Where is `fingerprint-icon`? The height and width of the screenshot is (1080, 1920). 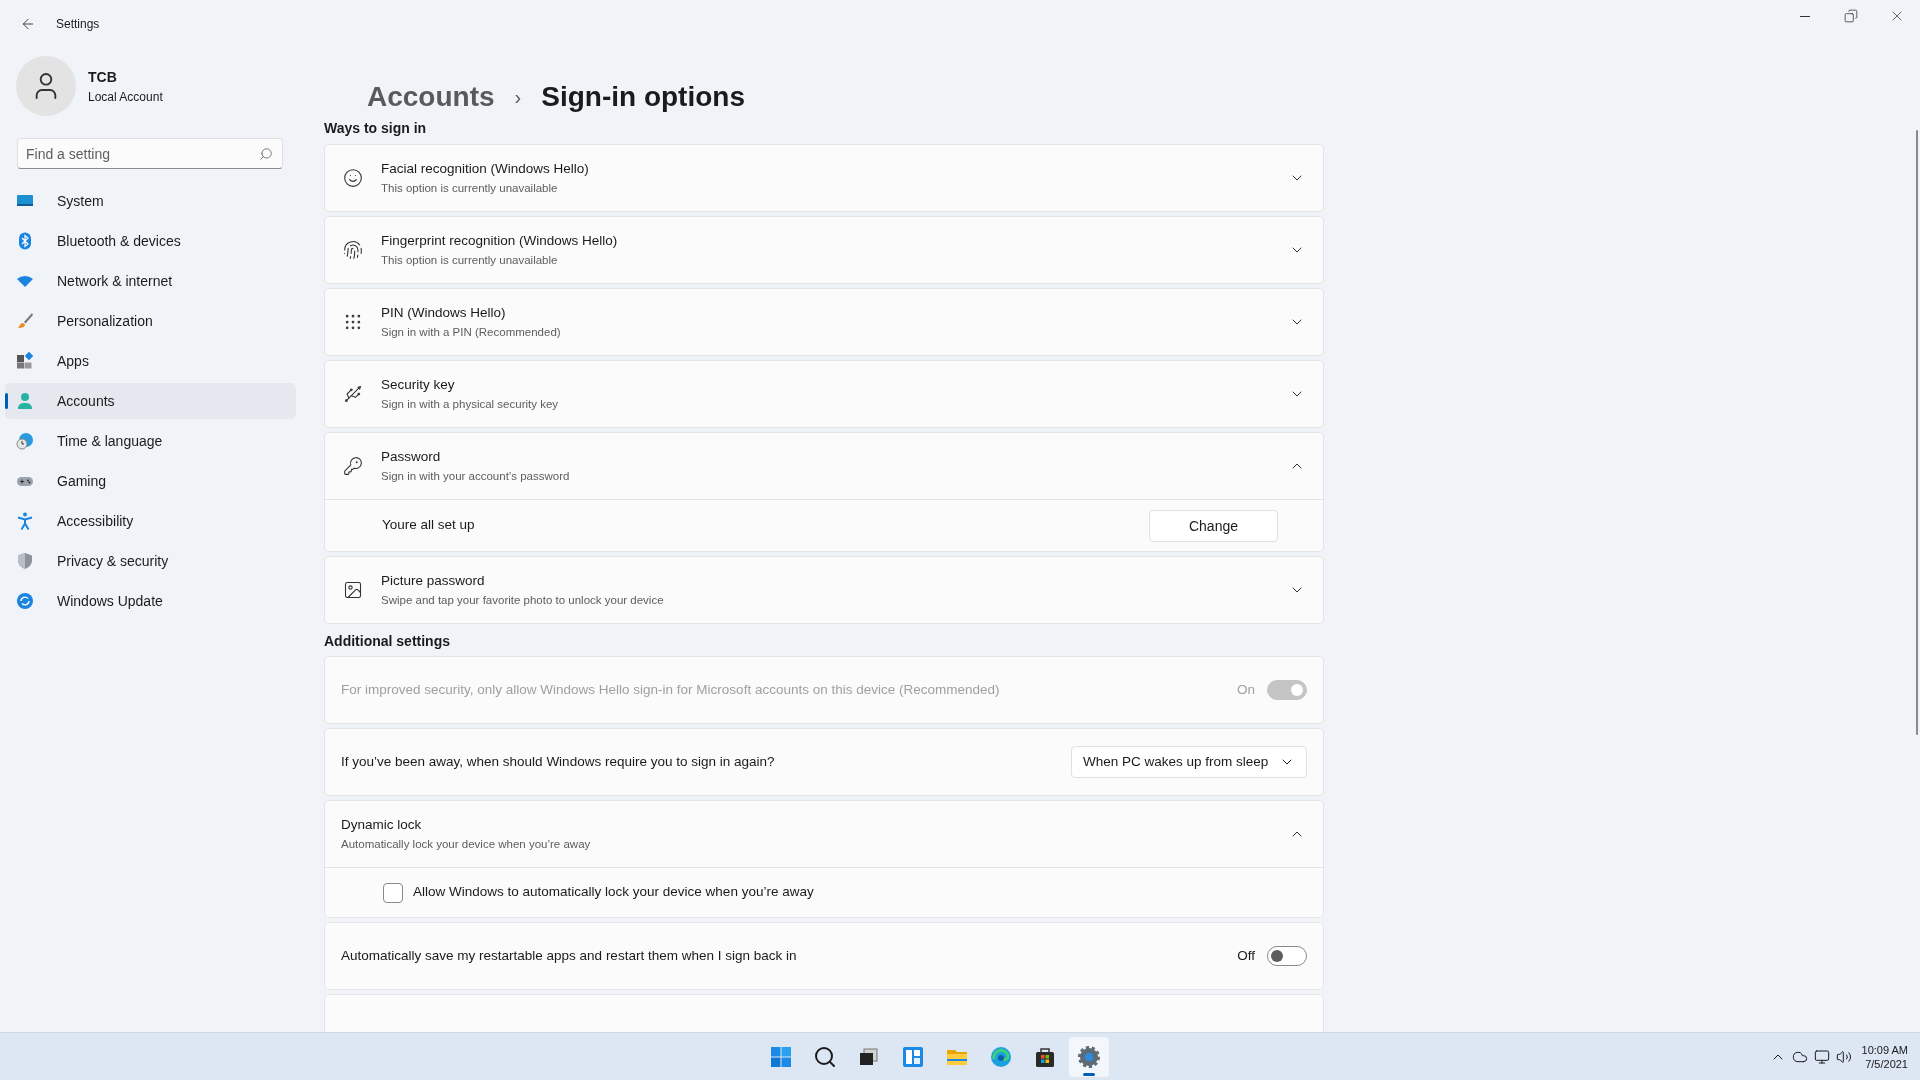
fingerprint-icon is located at coordinates (353, 250).